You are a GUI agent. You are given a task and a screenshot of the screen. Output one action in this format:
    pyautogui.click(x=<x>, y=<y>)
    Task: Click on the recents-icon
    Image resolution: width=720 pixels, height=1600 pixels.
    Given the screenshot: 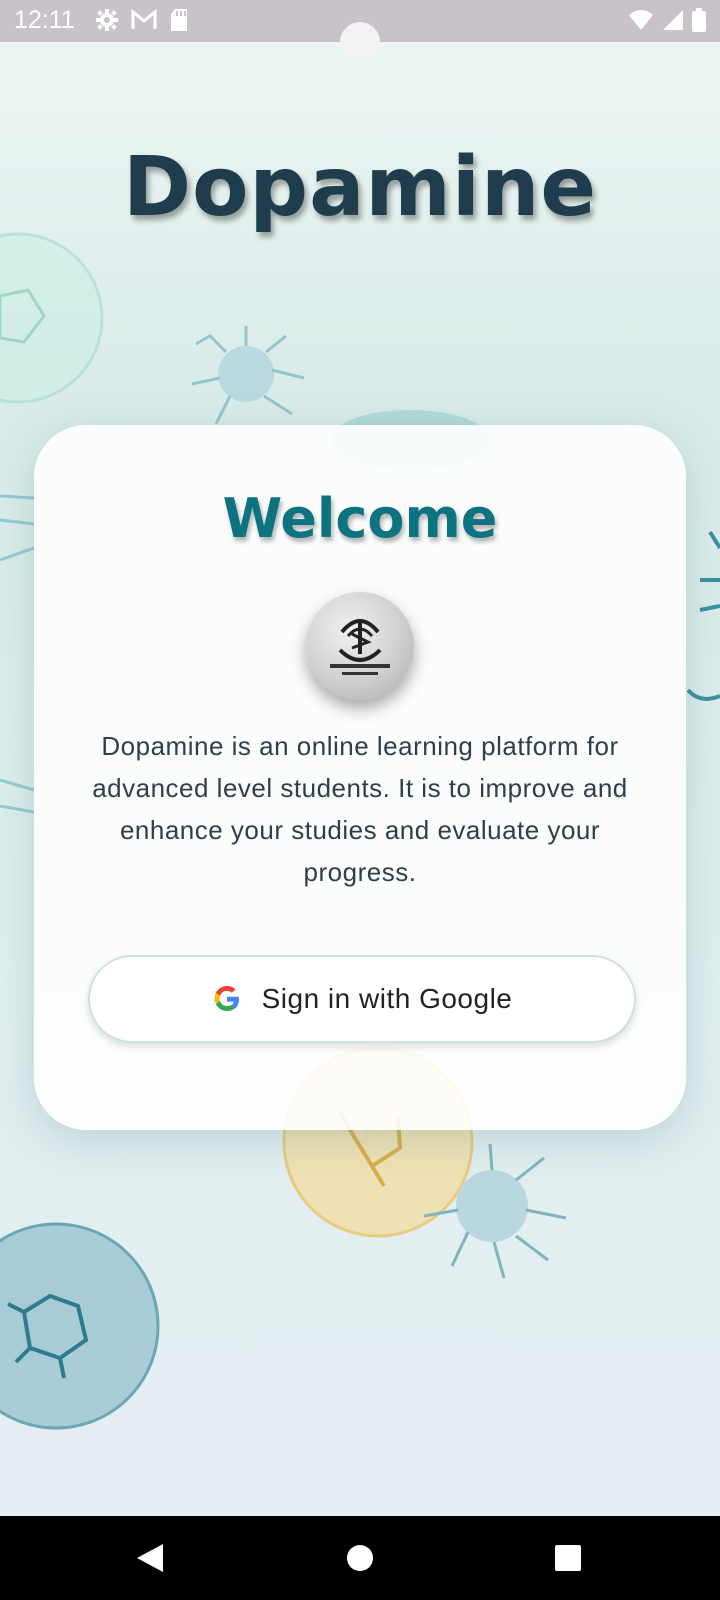 What is the action you would take?
    pyautogui.click(x=568, y=1558)
    